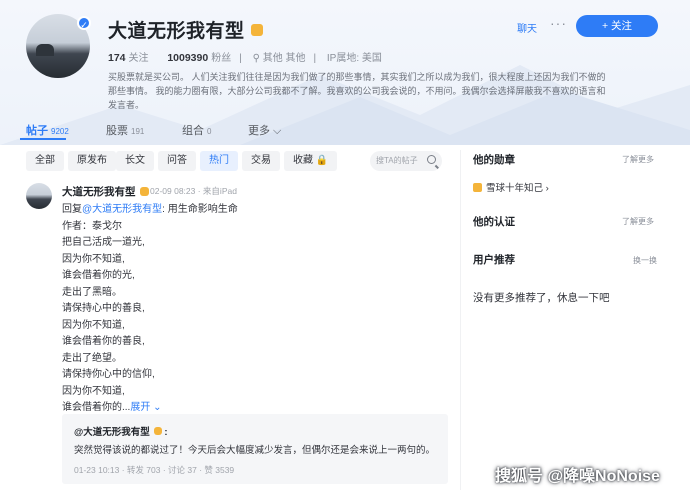 This screenshot has width=690, height=493. Describe the element at coordinates (156, 407) in the screenshot. I see `chevron-down-icon: ⌄` at that location.